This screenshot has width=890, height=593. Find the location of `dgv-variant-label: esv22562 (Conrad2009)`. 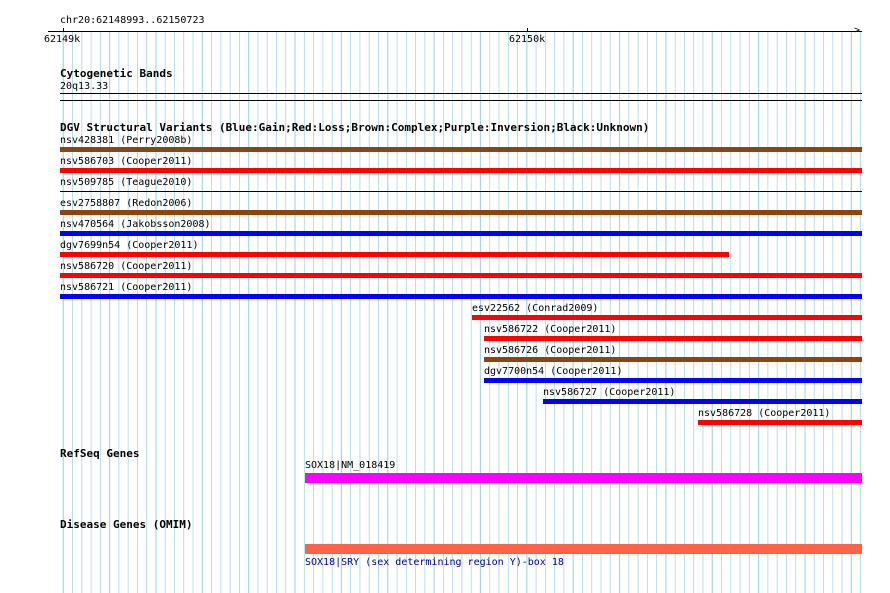

dgv-variant-label: esv22562 (Conrad2009) is located at coordinates (535, 309).